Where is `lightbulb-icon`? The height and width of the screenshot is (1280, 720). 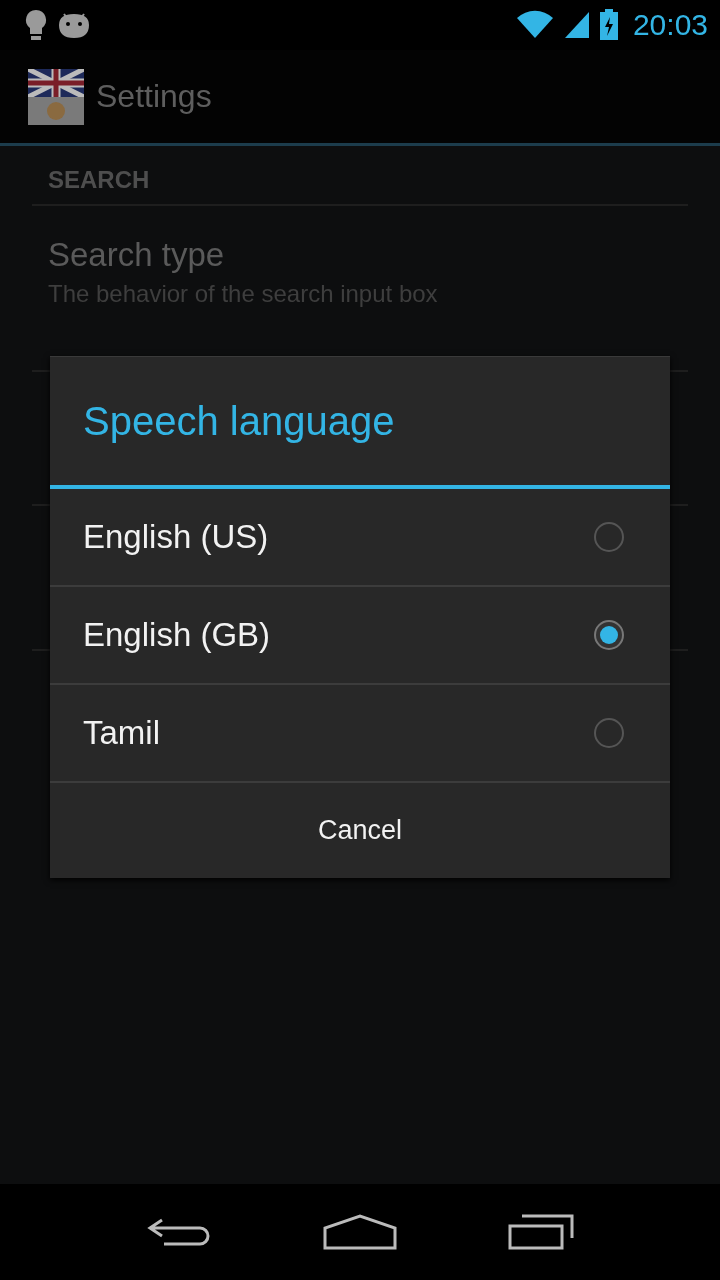
lightbulb-icon is located at coordinates (36, 25).